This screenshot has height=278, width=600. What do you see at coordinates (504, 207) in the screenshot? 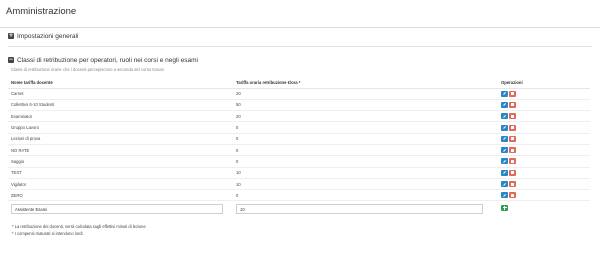
I see `add-rate-button` at bounding box center [504, 207].